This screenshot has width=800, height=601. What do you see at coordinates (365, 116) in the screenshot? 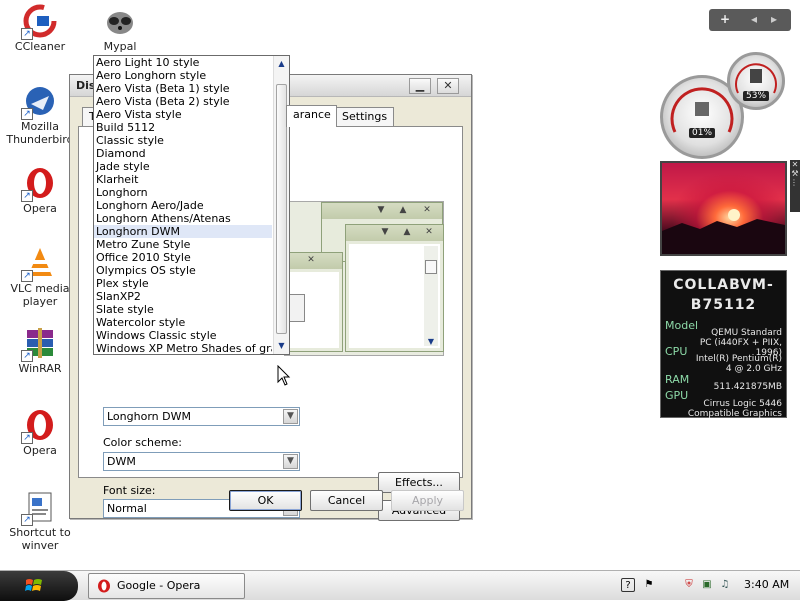
I see `tab-settings: Settings` at bounding box center [365, 116].